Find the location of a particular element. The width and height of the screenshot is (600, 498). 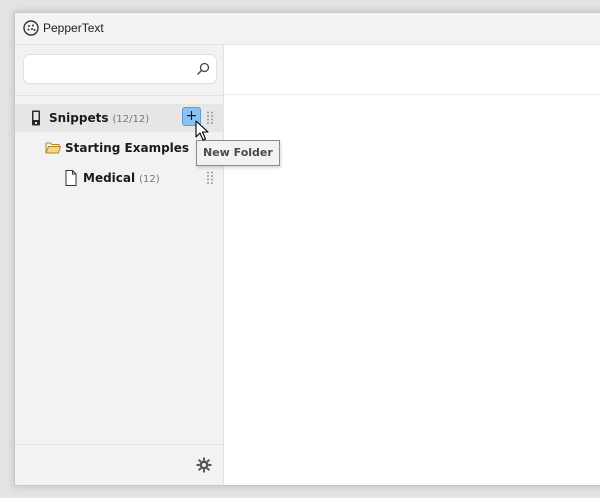

phone-icon is located at coordinates (36, 118).